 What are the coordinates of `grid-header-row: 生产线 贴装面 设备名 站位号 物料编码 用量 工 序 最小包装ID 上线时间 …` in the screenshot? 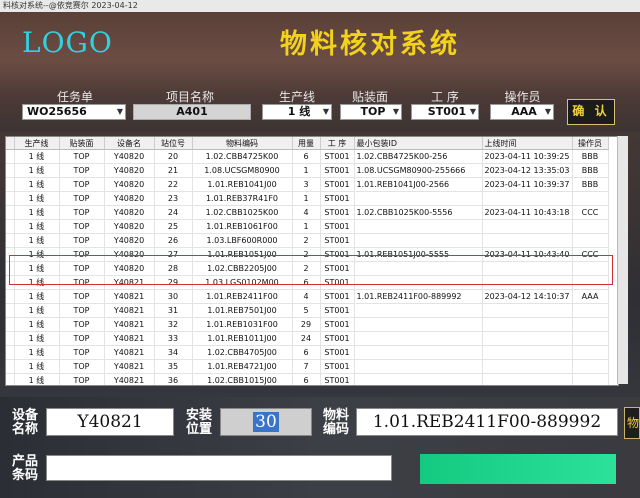 It's located at (307, 143).